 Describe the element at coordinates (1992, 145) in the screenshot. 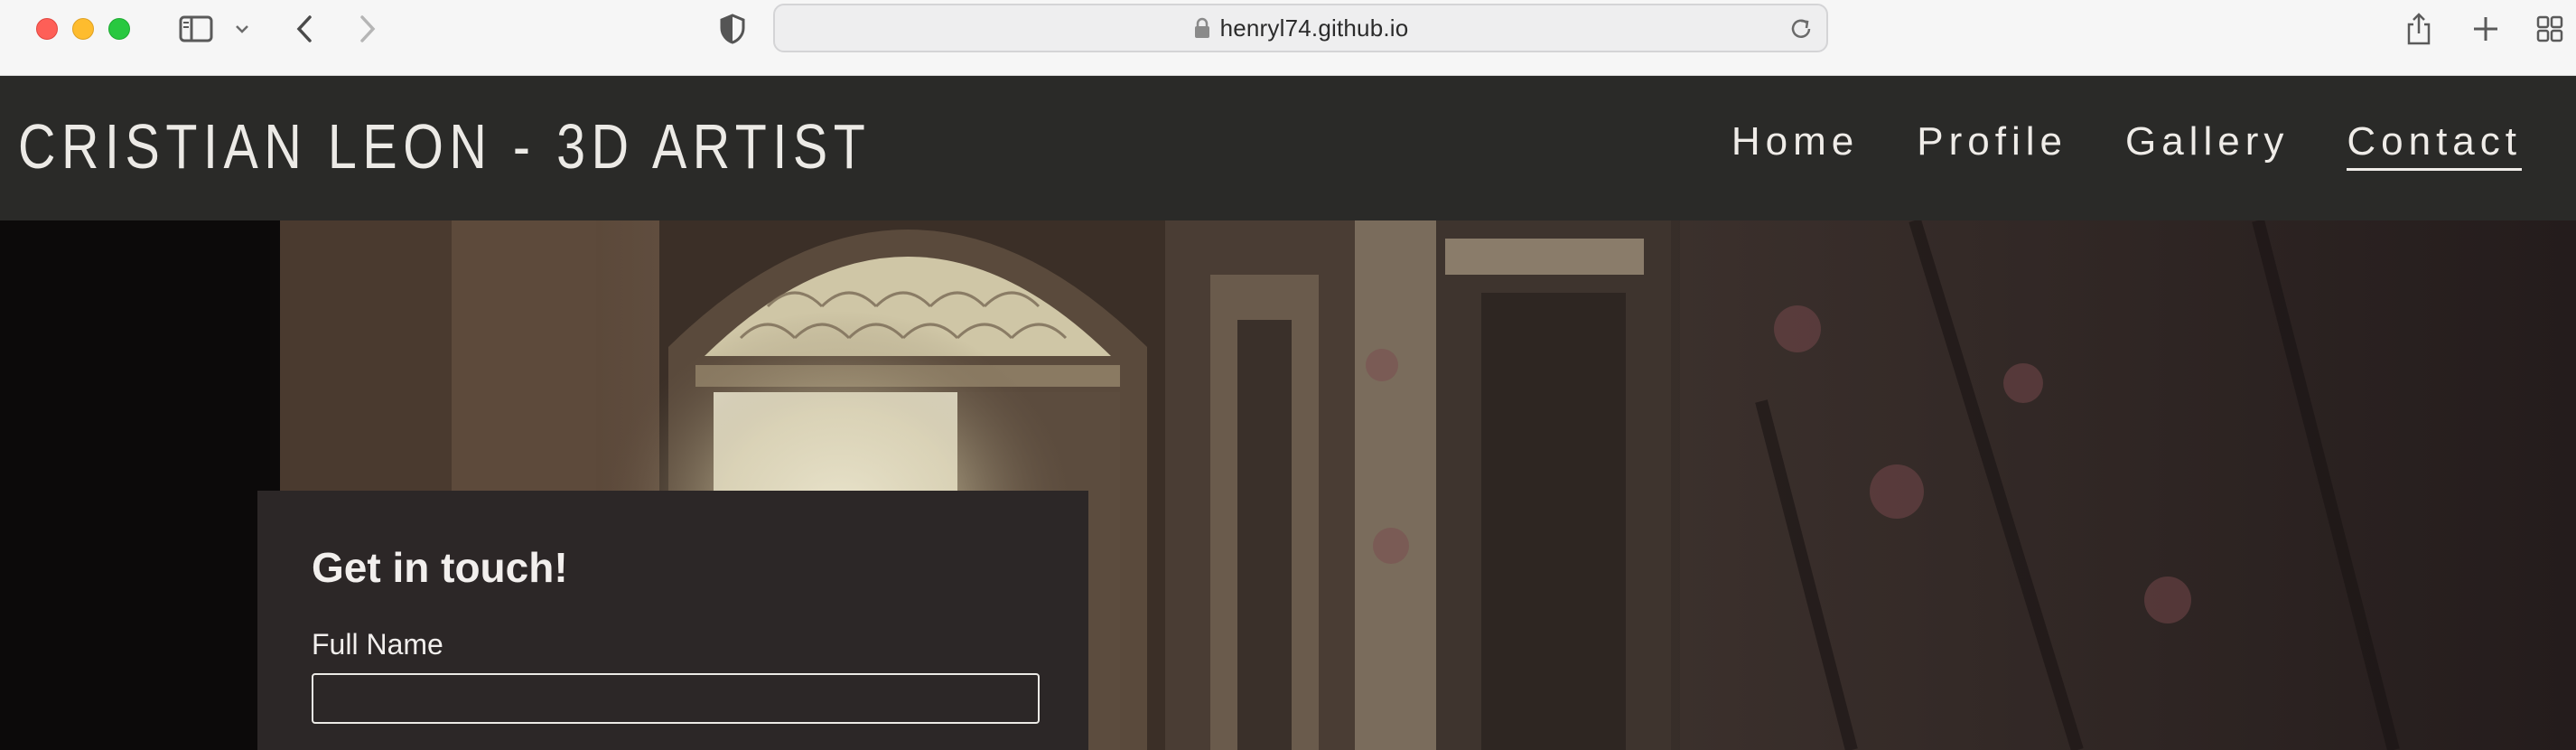

I see `nav-profile: Profile` at that location.